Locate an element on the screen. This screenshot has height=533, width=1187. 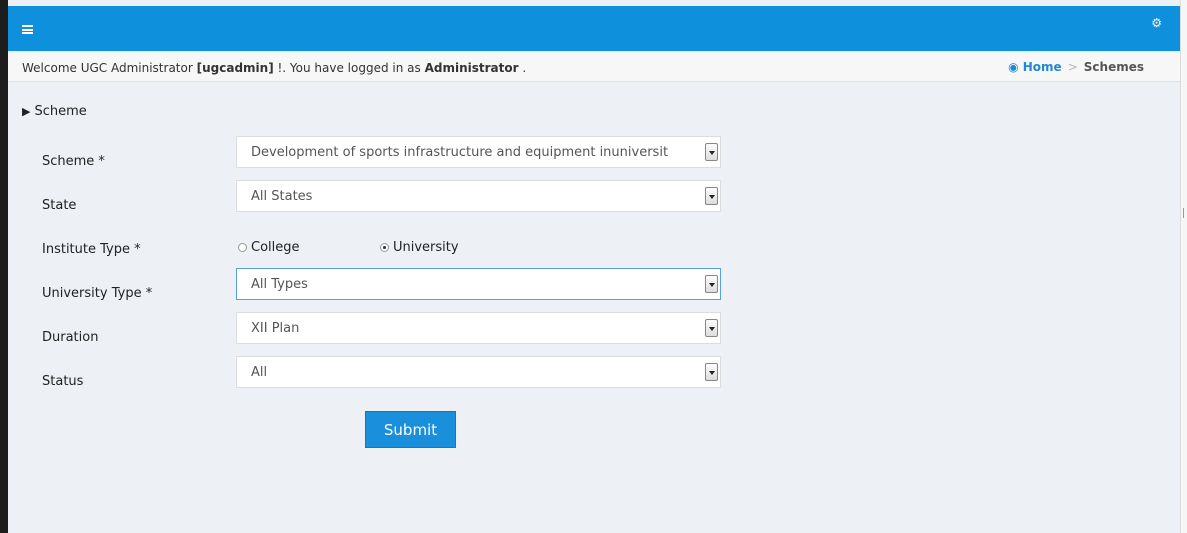
scheme-label: Scheme * is located at coordinates (73, 161).